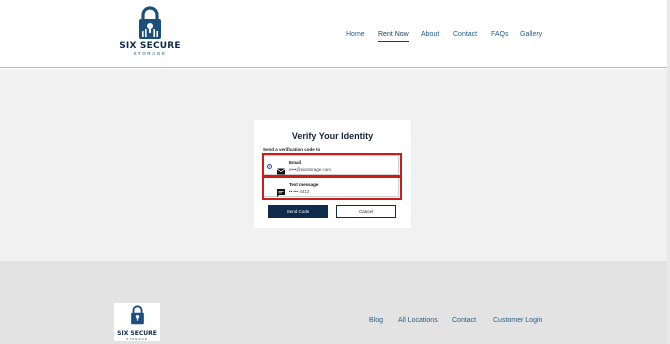 This screenshot has width=670, height=344. What do you see at coordinates (335, 37) in the screenshot?
I see `main-nav: Home Rent Now About Contact FAQs Gallery` at bounding box center [335, 37].